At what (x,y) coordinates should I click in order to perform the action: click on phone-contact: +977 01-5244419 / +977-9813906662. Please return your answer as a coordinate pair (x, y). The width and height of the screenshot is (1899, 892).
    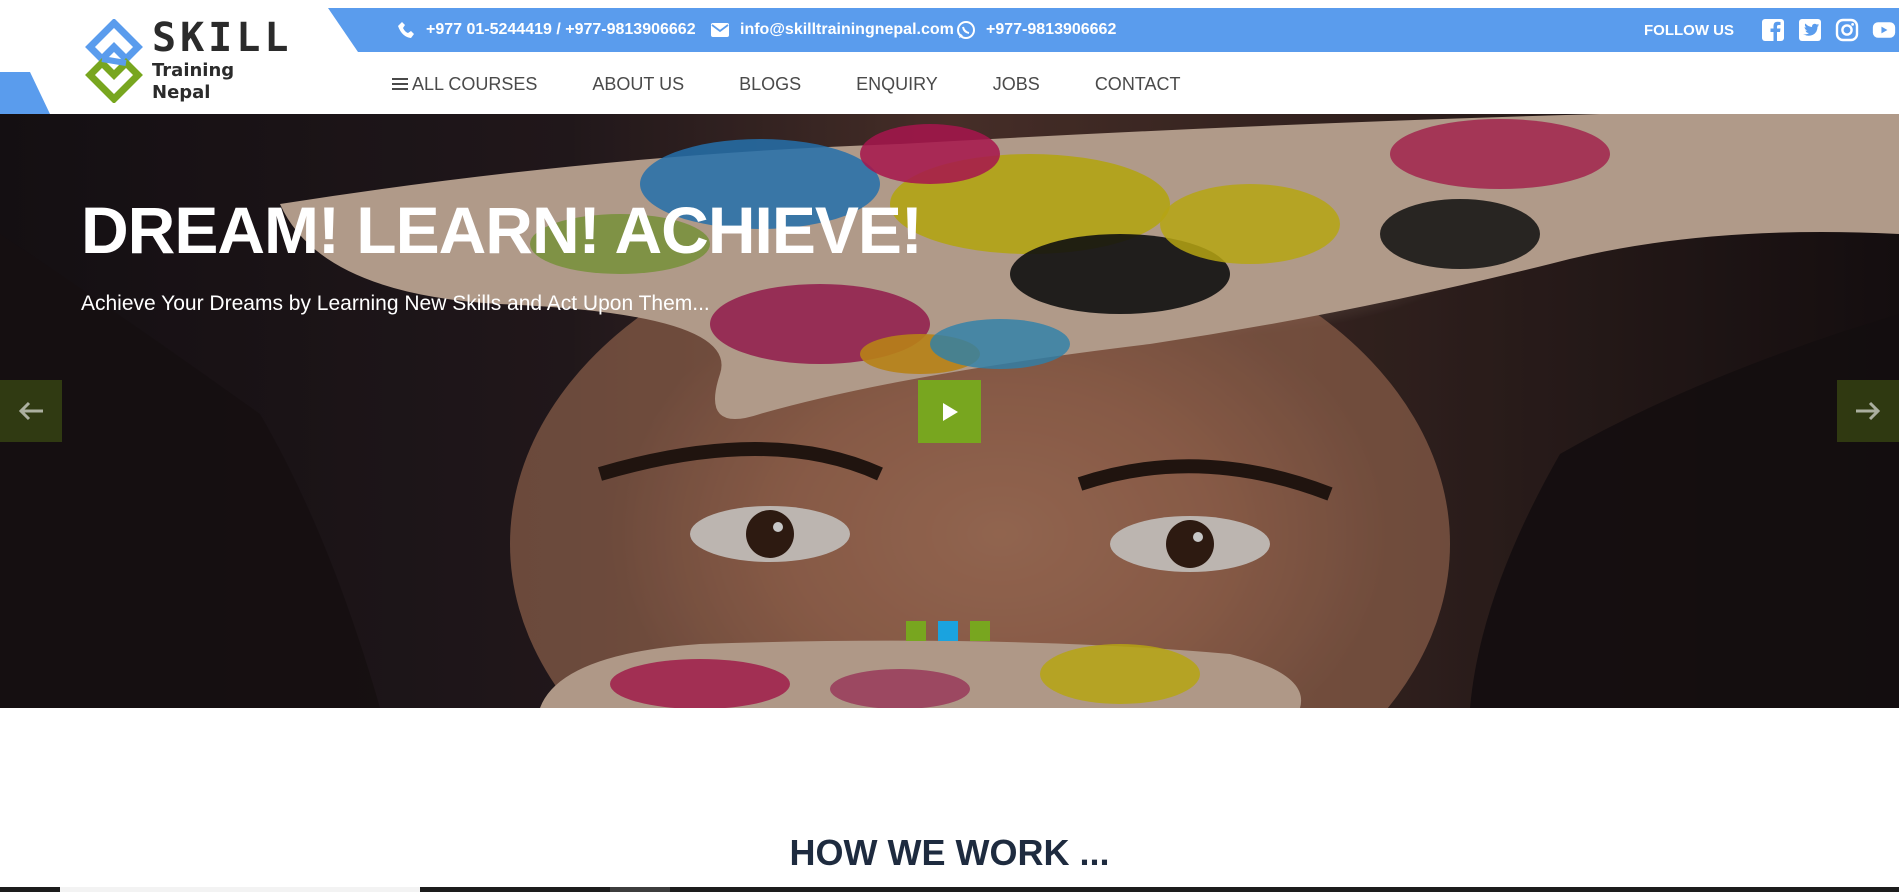
    Looking at the image, I should click on (546, 30).